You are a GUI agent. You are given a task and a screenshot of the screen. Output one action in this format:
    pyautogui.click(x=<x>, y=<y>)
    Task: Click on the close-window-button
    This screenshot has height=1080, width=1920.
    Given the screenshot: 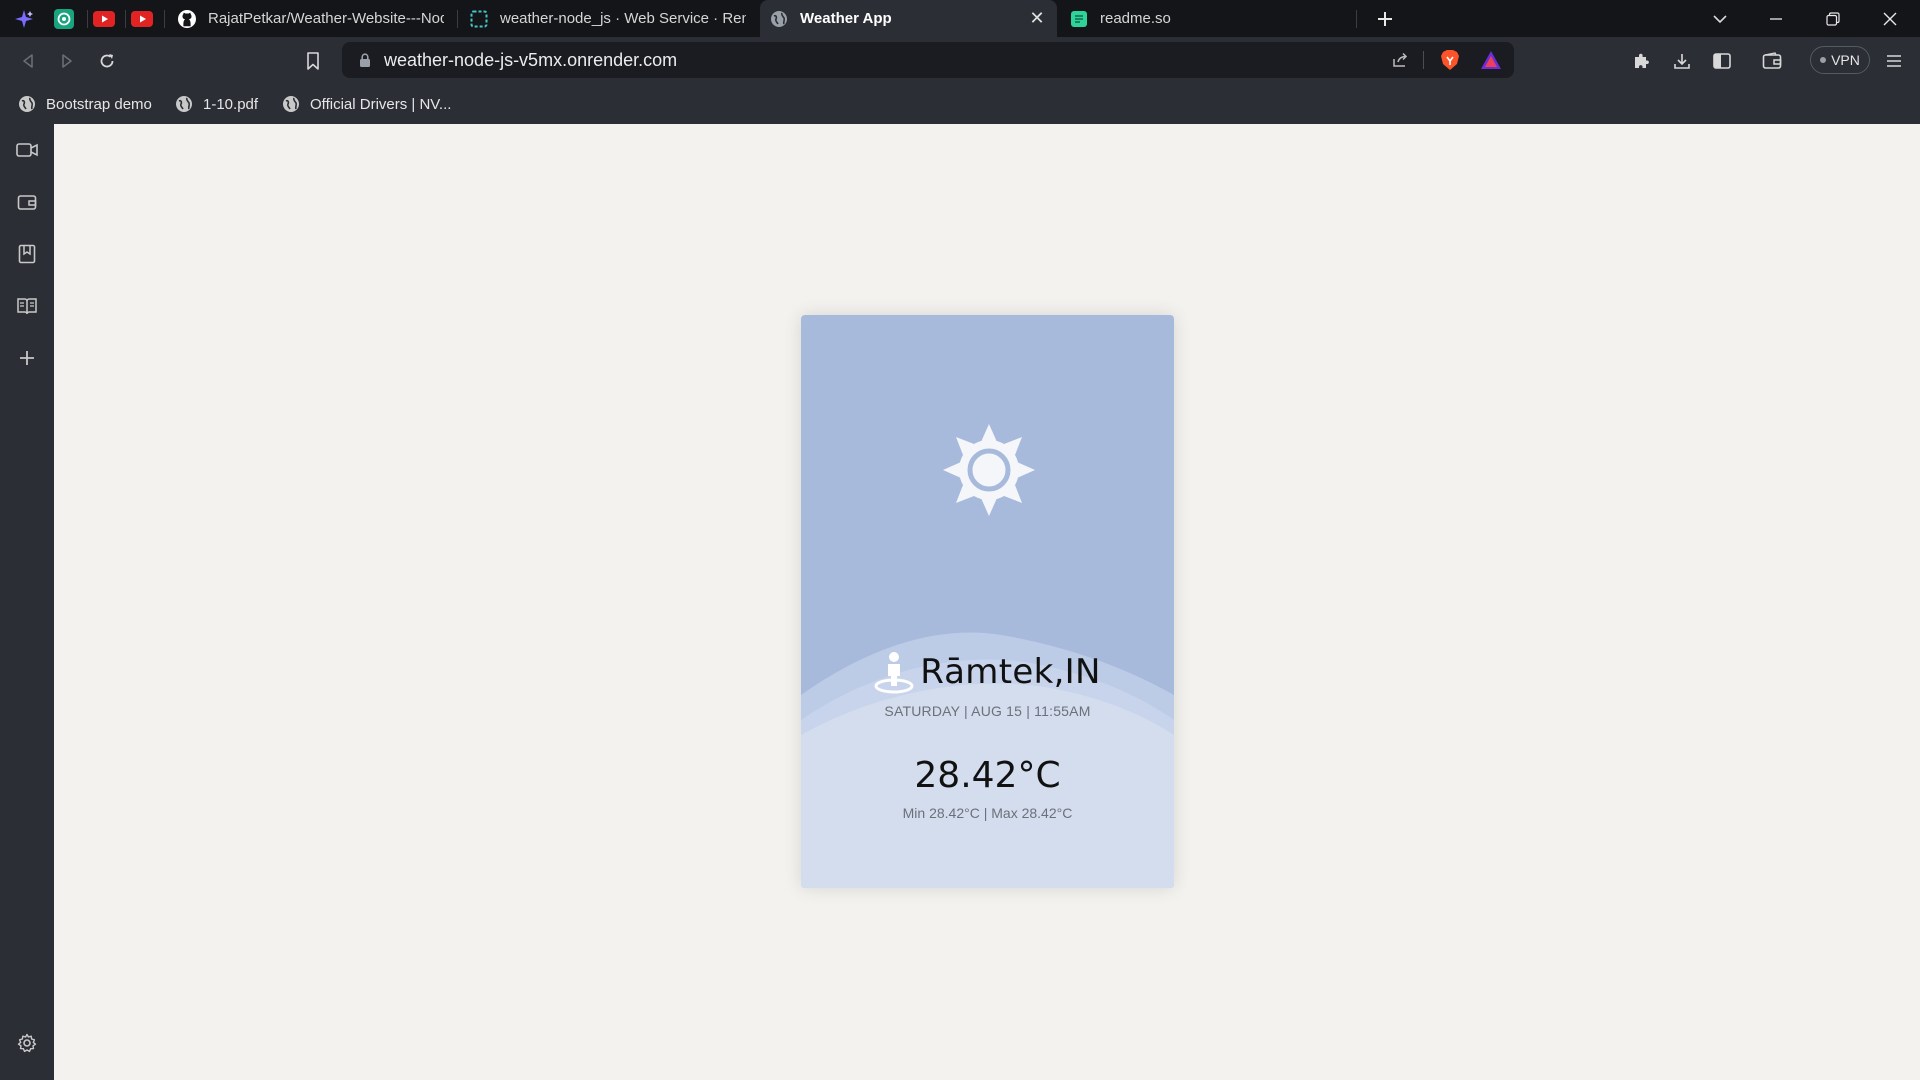 What is the action you would take?
    pyautogui.click(x=1890, y=18)
    